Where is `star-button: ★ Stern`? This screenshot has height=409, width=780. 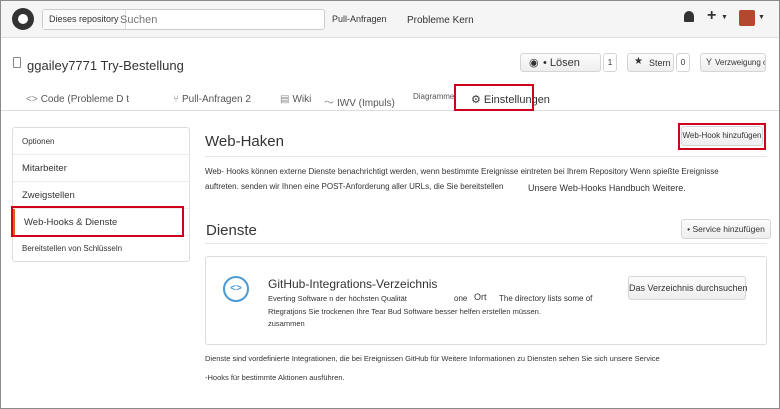
star-button: ★ Stern is located at coordinates (650, 62).